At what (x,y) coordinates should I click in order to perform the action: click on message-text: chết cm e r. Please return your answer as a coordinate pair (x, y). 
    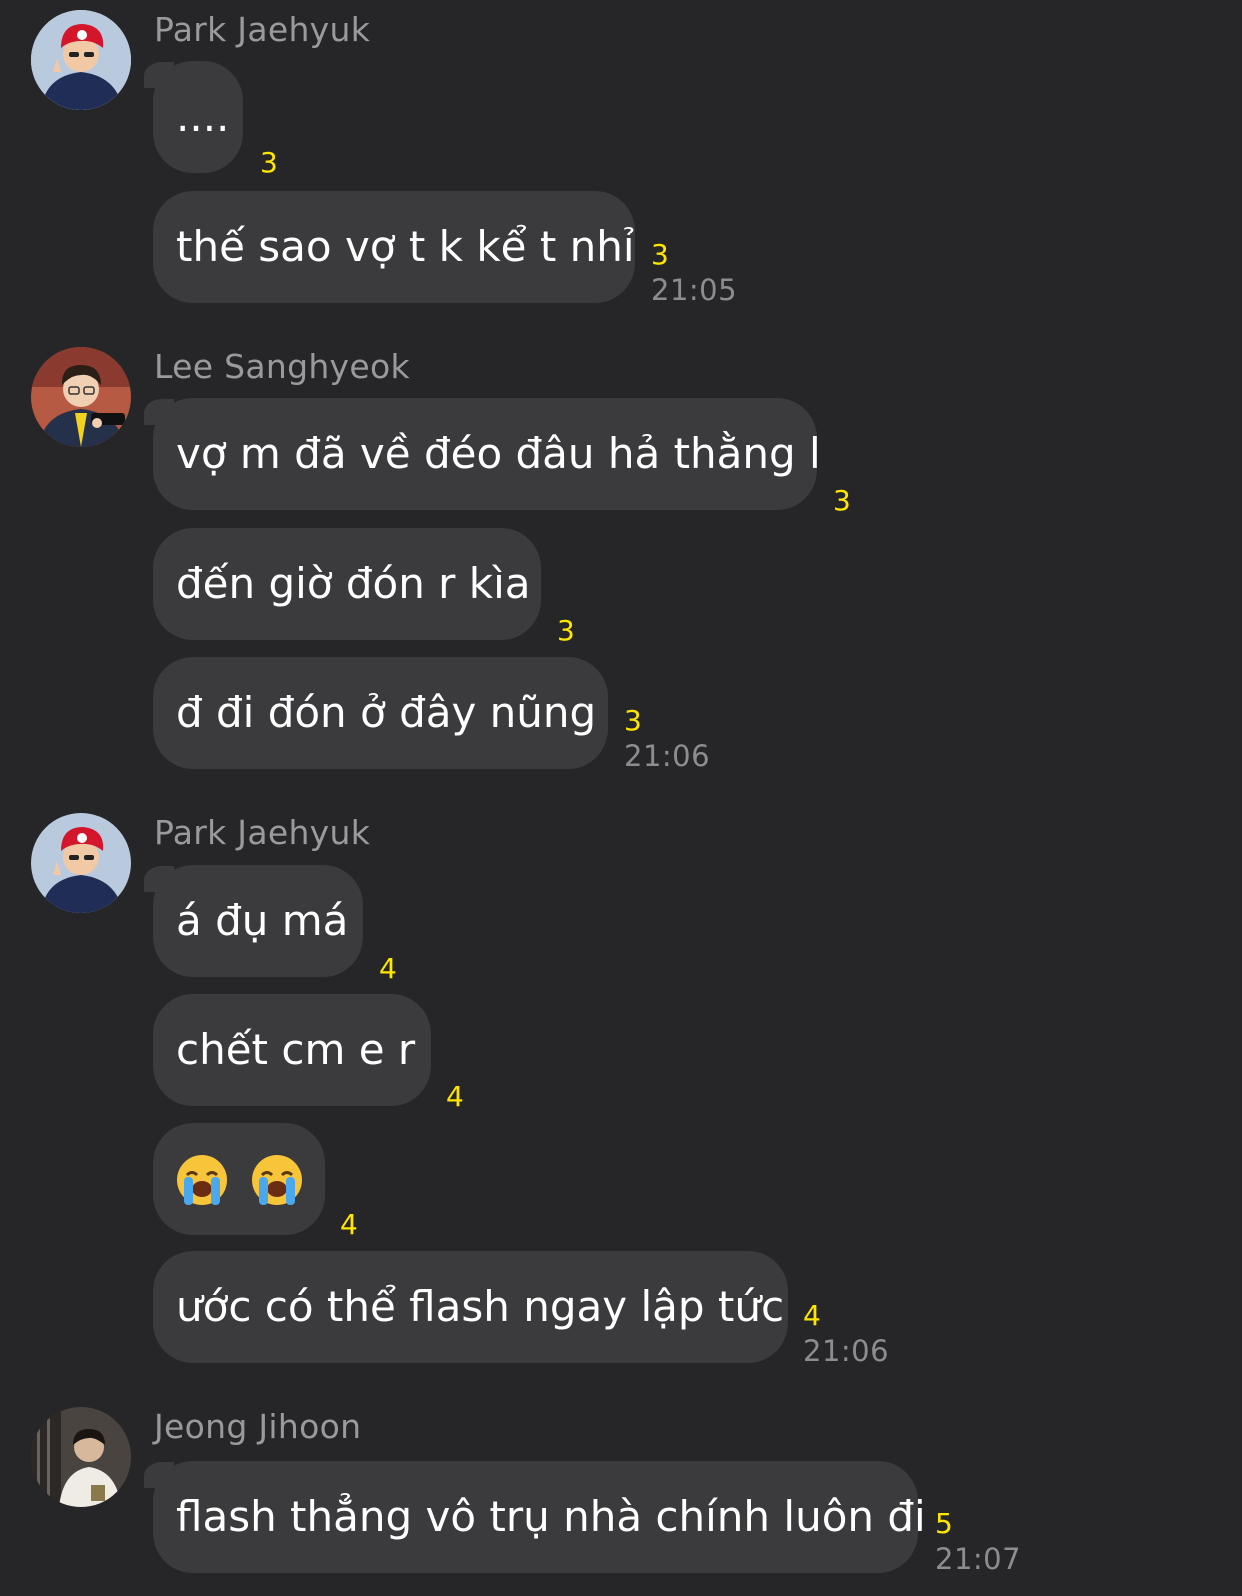
    Looking at the image, I should click on (296, 1049).